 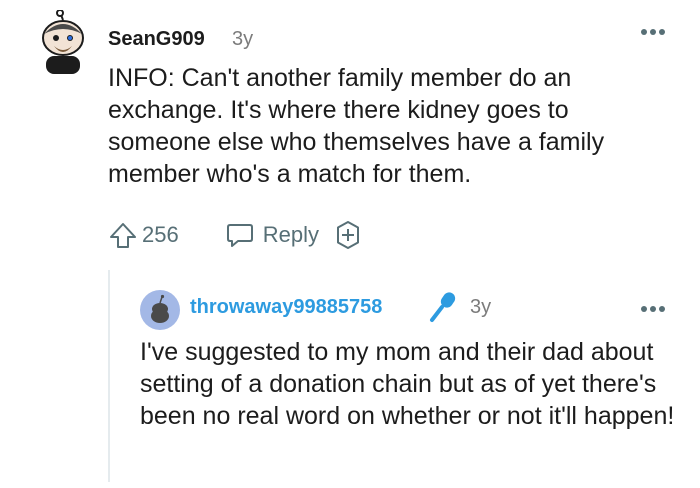 I want to click on award-button, so click(x=348, y=235).